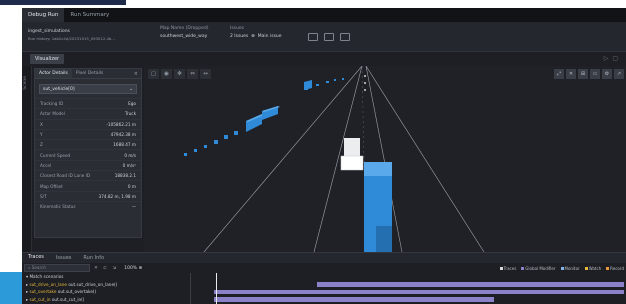  Describe the element at coordinates (313, 37) in the screenshot. I see `screenshot-button` at that location.